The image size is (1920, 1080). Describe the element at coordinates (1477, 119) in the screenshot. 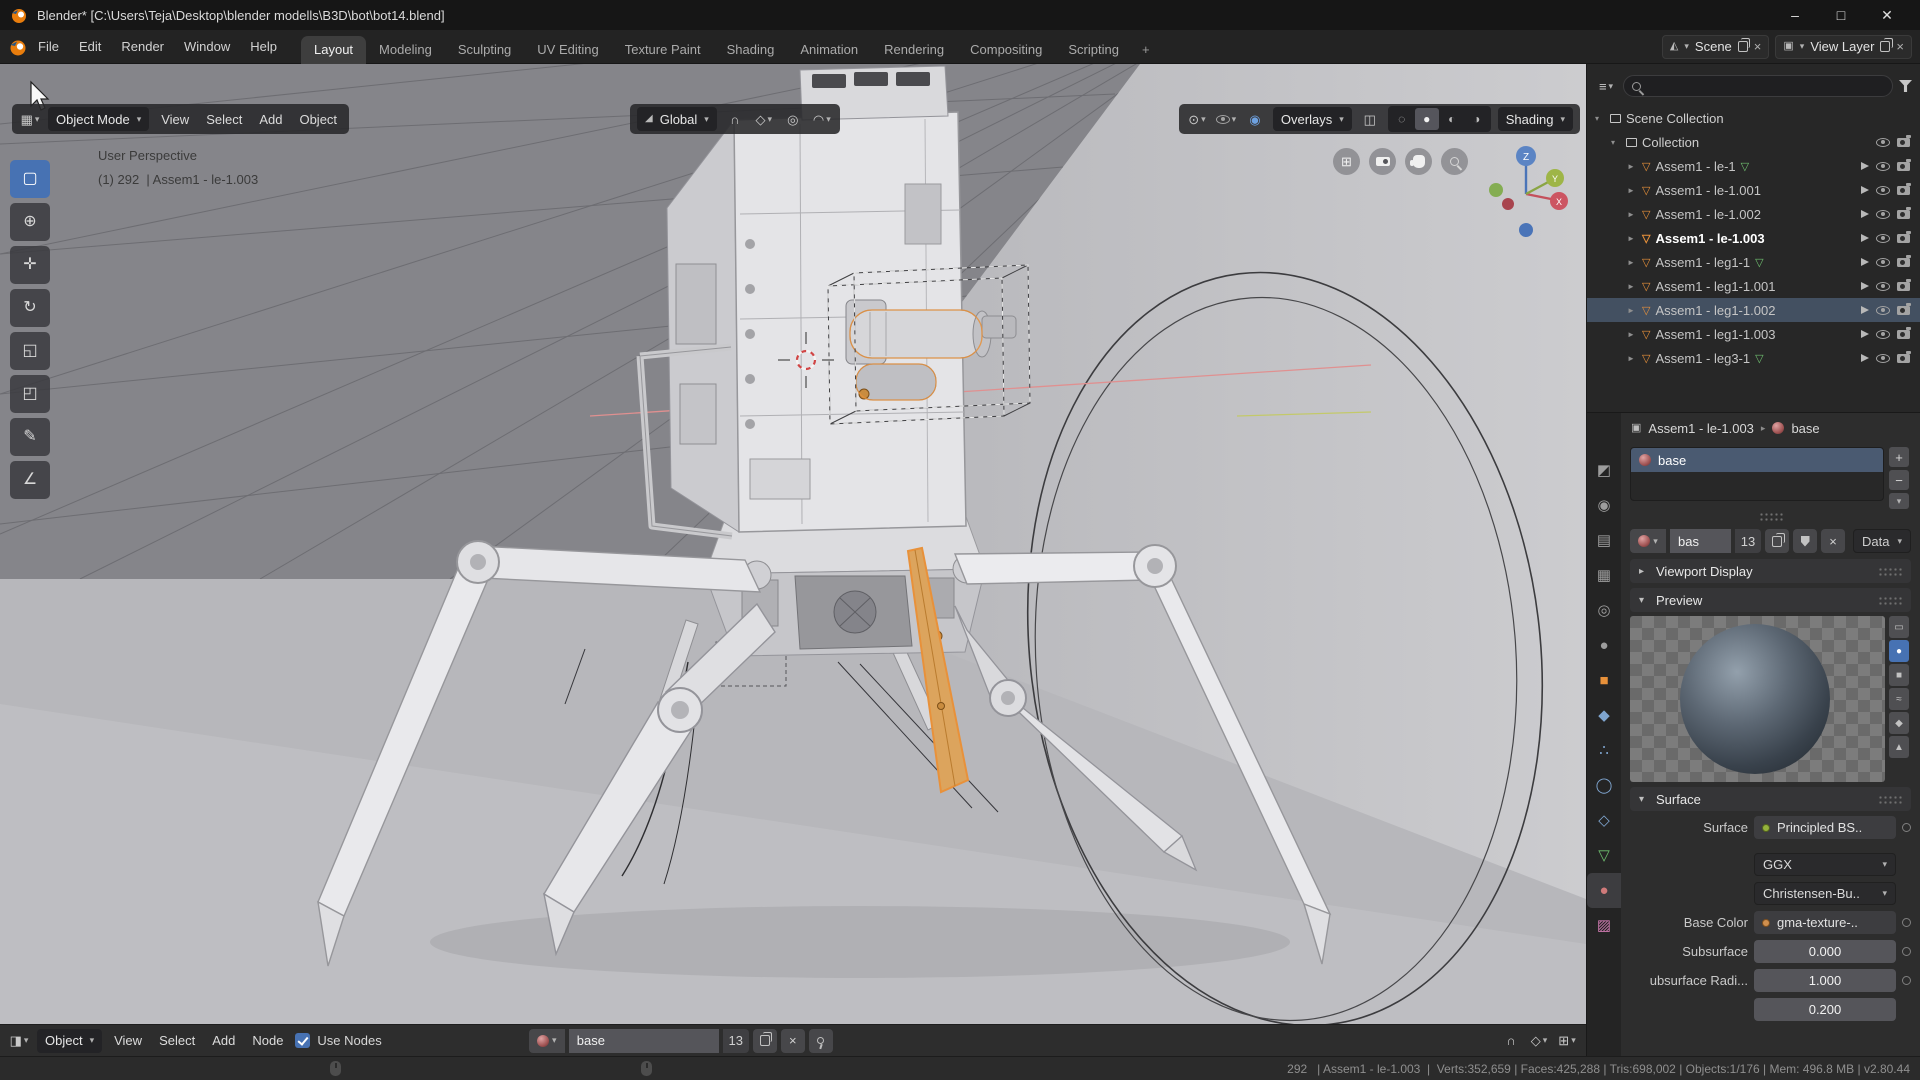

I see `shading-rendered-button: ◑` at that location.